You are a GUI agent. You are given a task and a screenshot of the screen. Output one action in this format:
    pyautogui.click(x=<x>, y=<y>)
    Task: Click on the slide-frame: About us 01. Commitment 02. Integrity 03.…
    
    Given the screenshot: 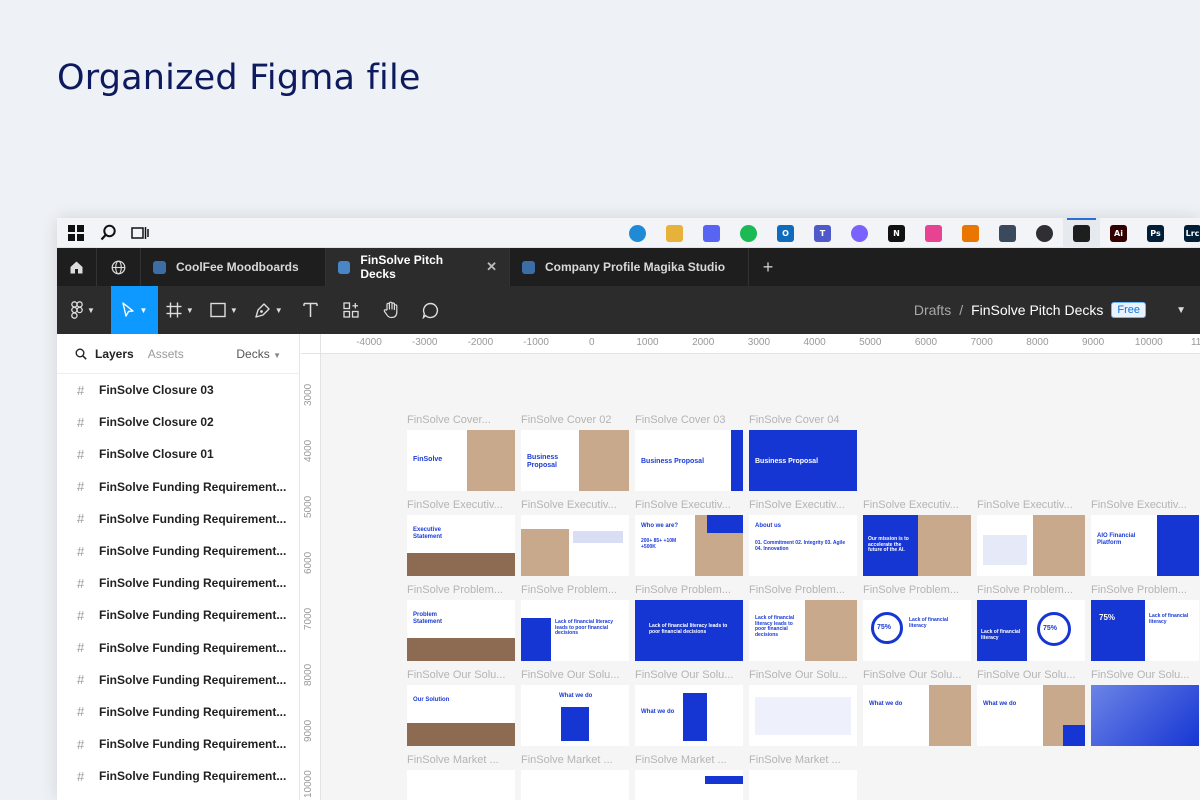 What is the action you would take?
    pyautogui.click(x=803, y=545)
    